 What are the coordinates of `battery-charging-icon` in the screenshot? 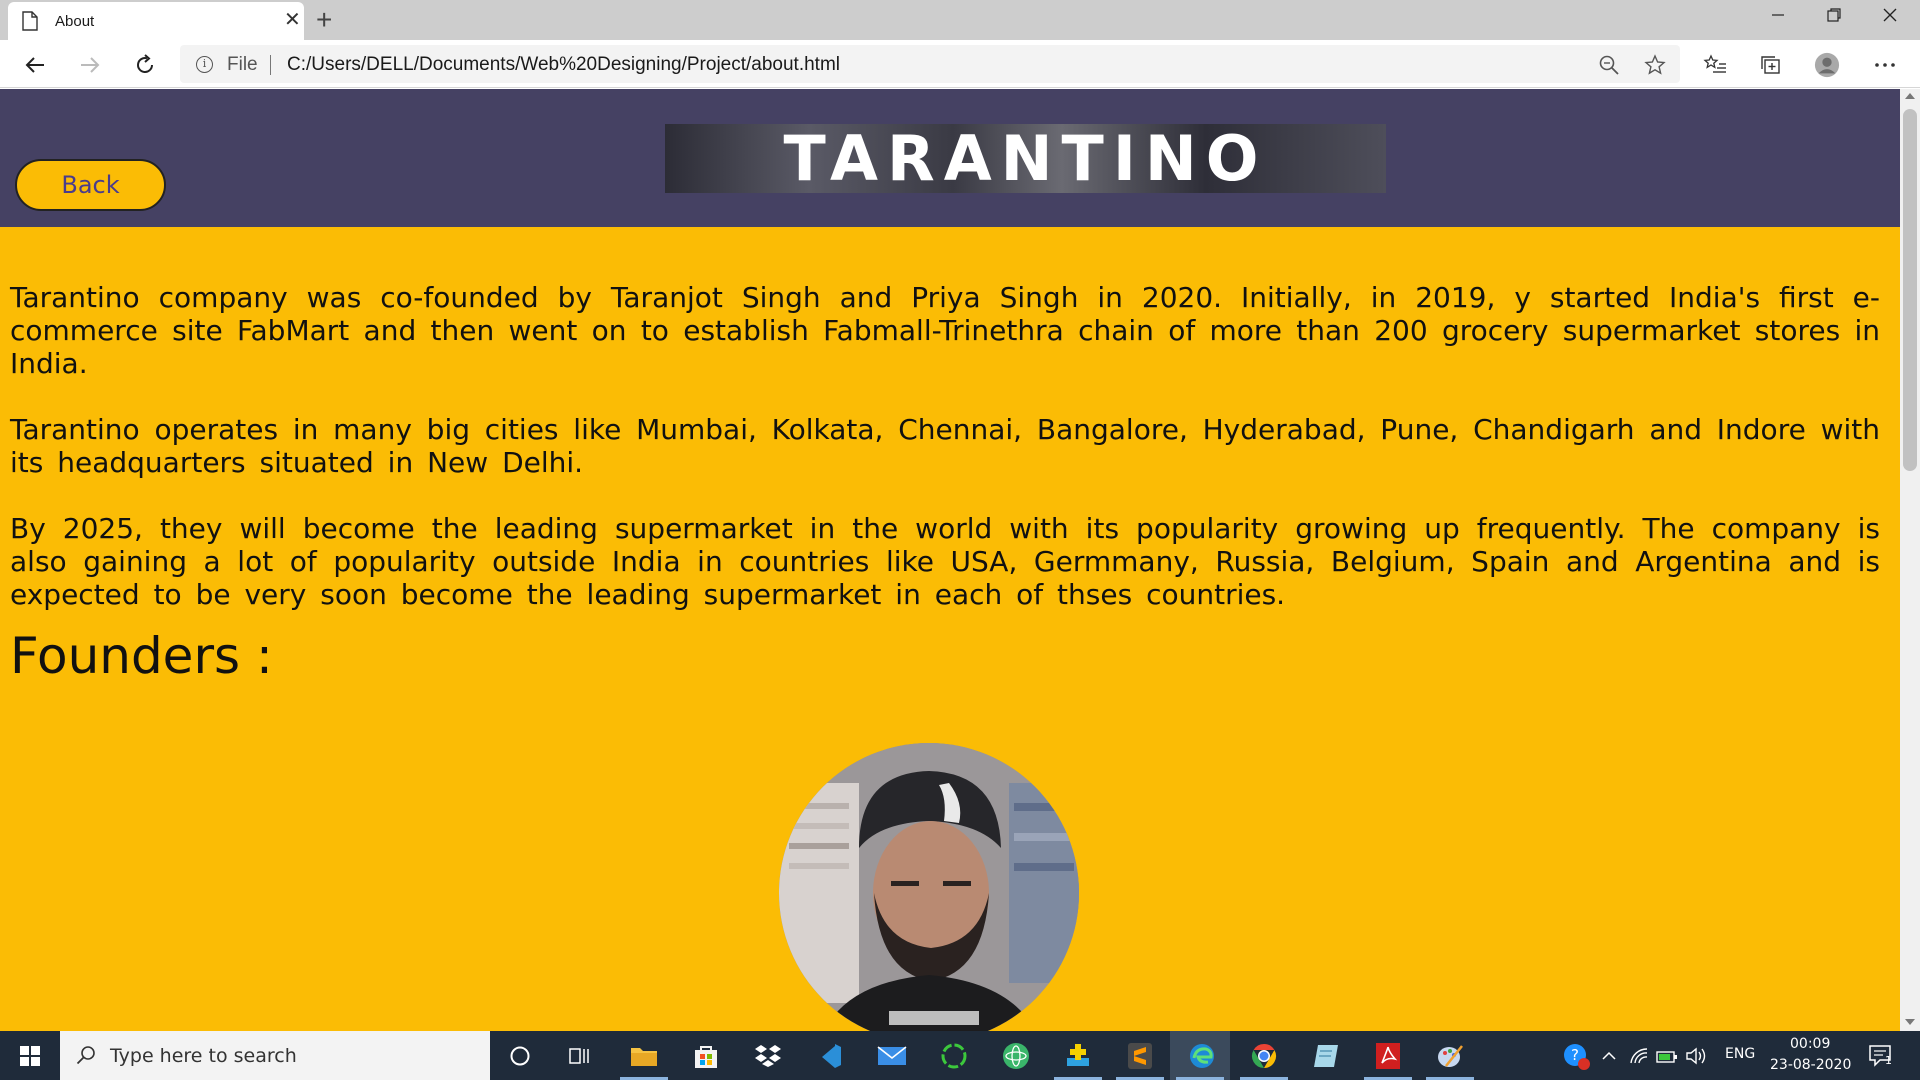 It's located at (1666, 1057).